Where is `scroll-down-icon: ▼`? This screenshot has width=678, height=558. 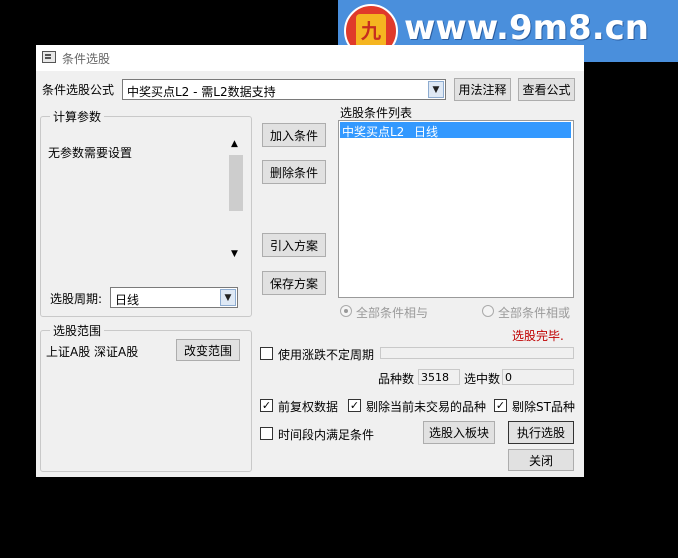
scroll-down-icon: ▼ is located at coordinates (234, 254).